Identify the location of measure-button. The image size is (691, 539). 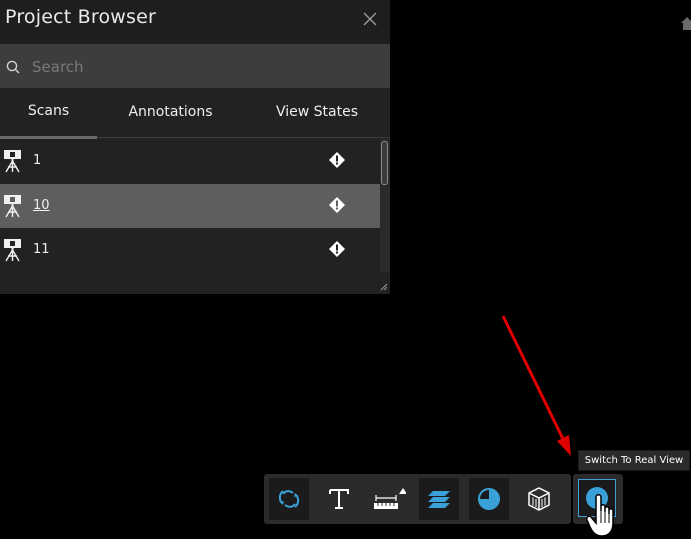
(389, 499).